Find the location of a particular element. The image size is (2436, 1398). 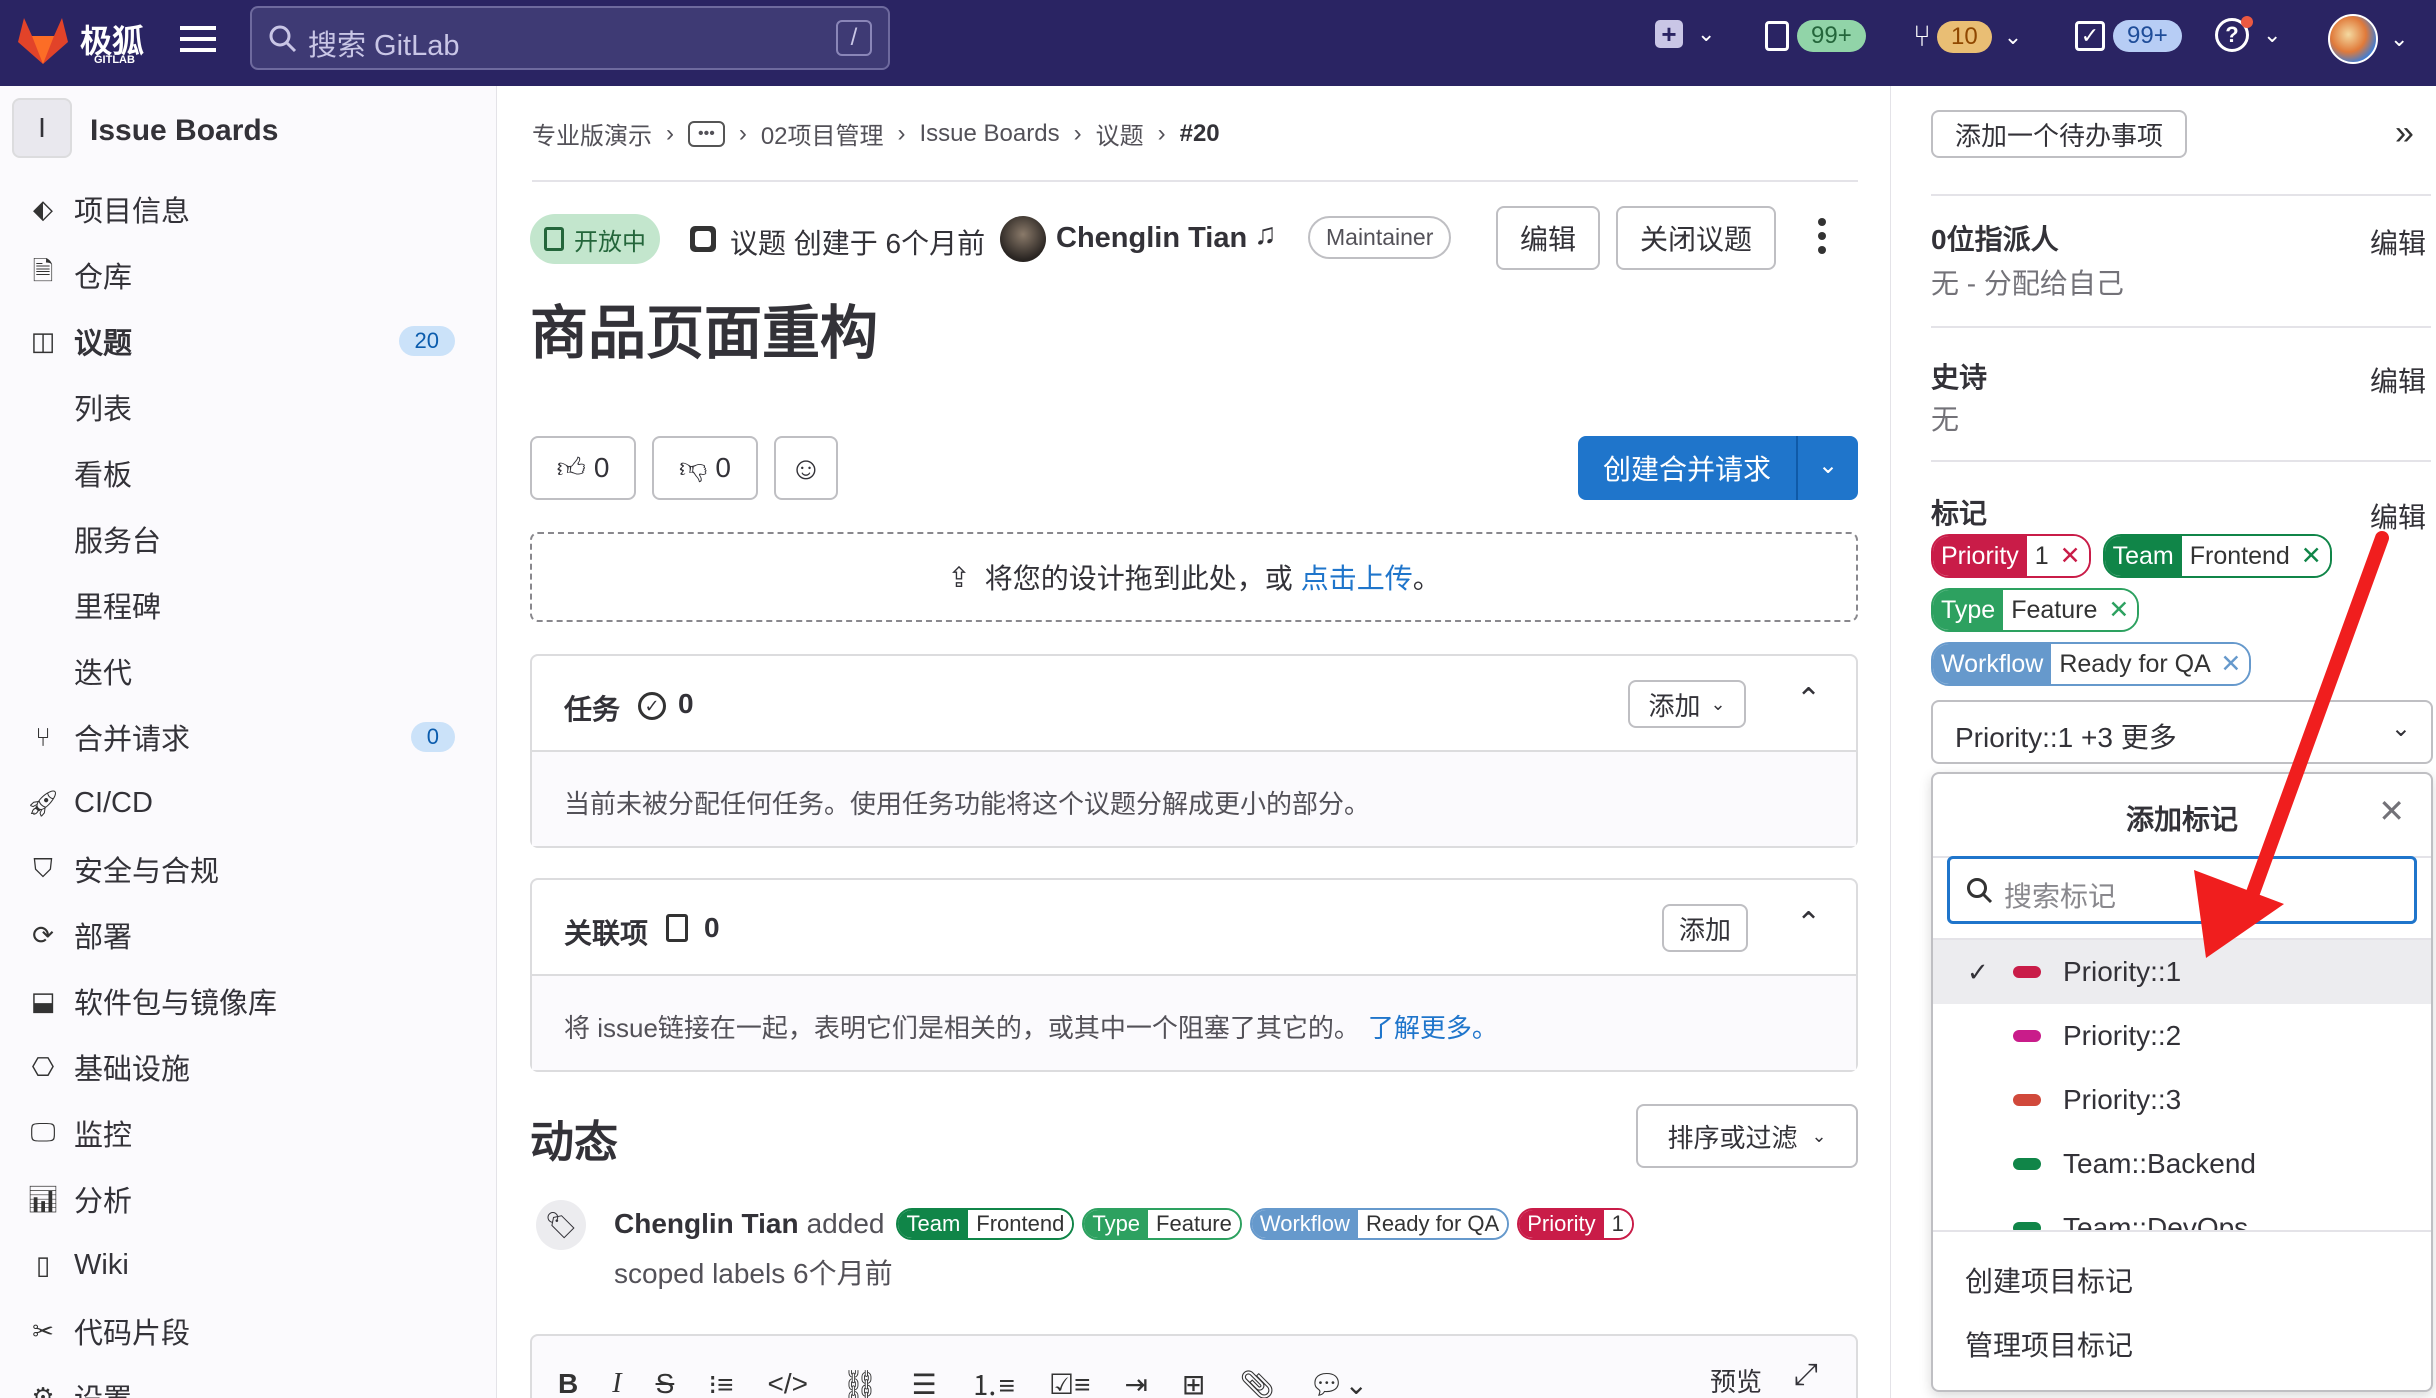

sidebar-item-project-info: ⬖ 项目信息 is located at coordinates (248, 209).